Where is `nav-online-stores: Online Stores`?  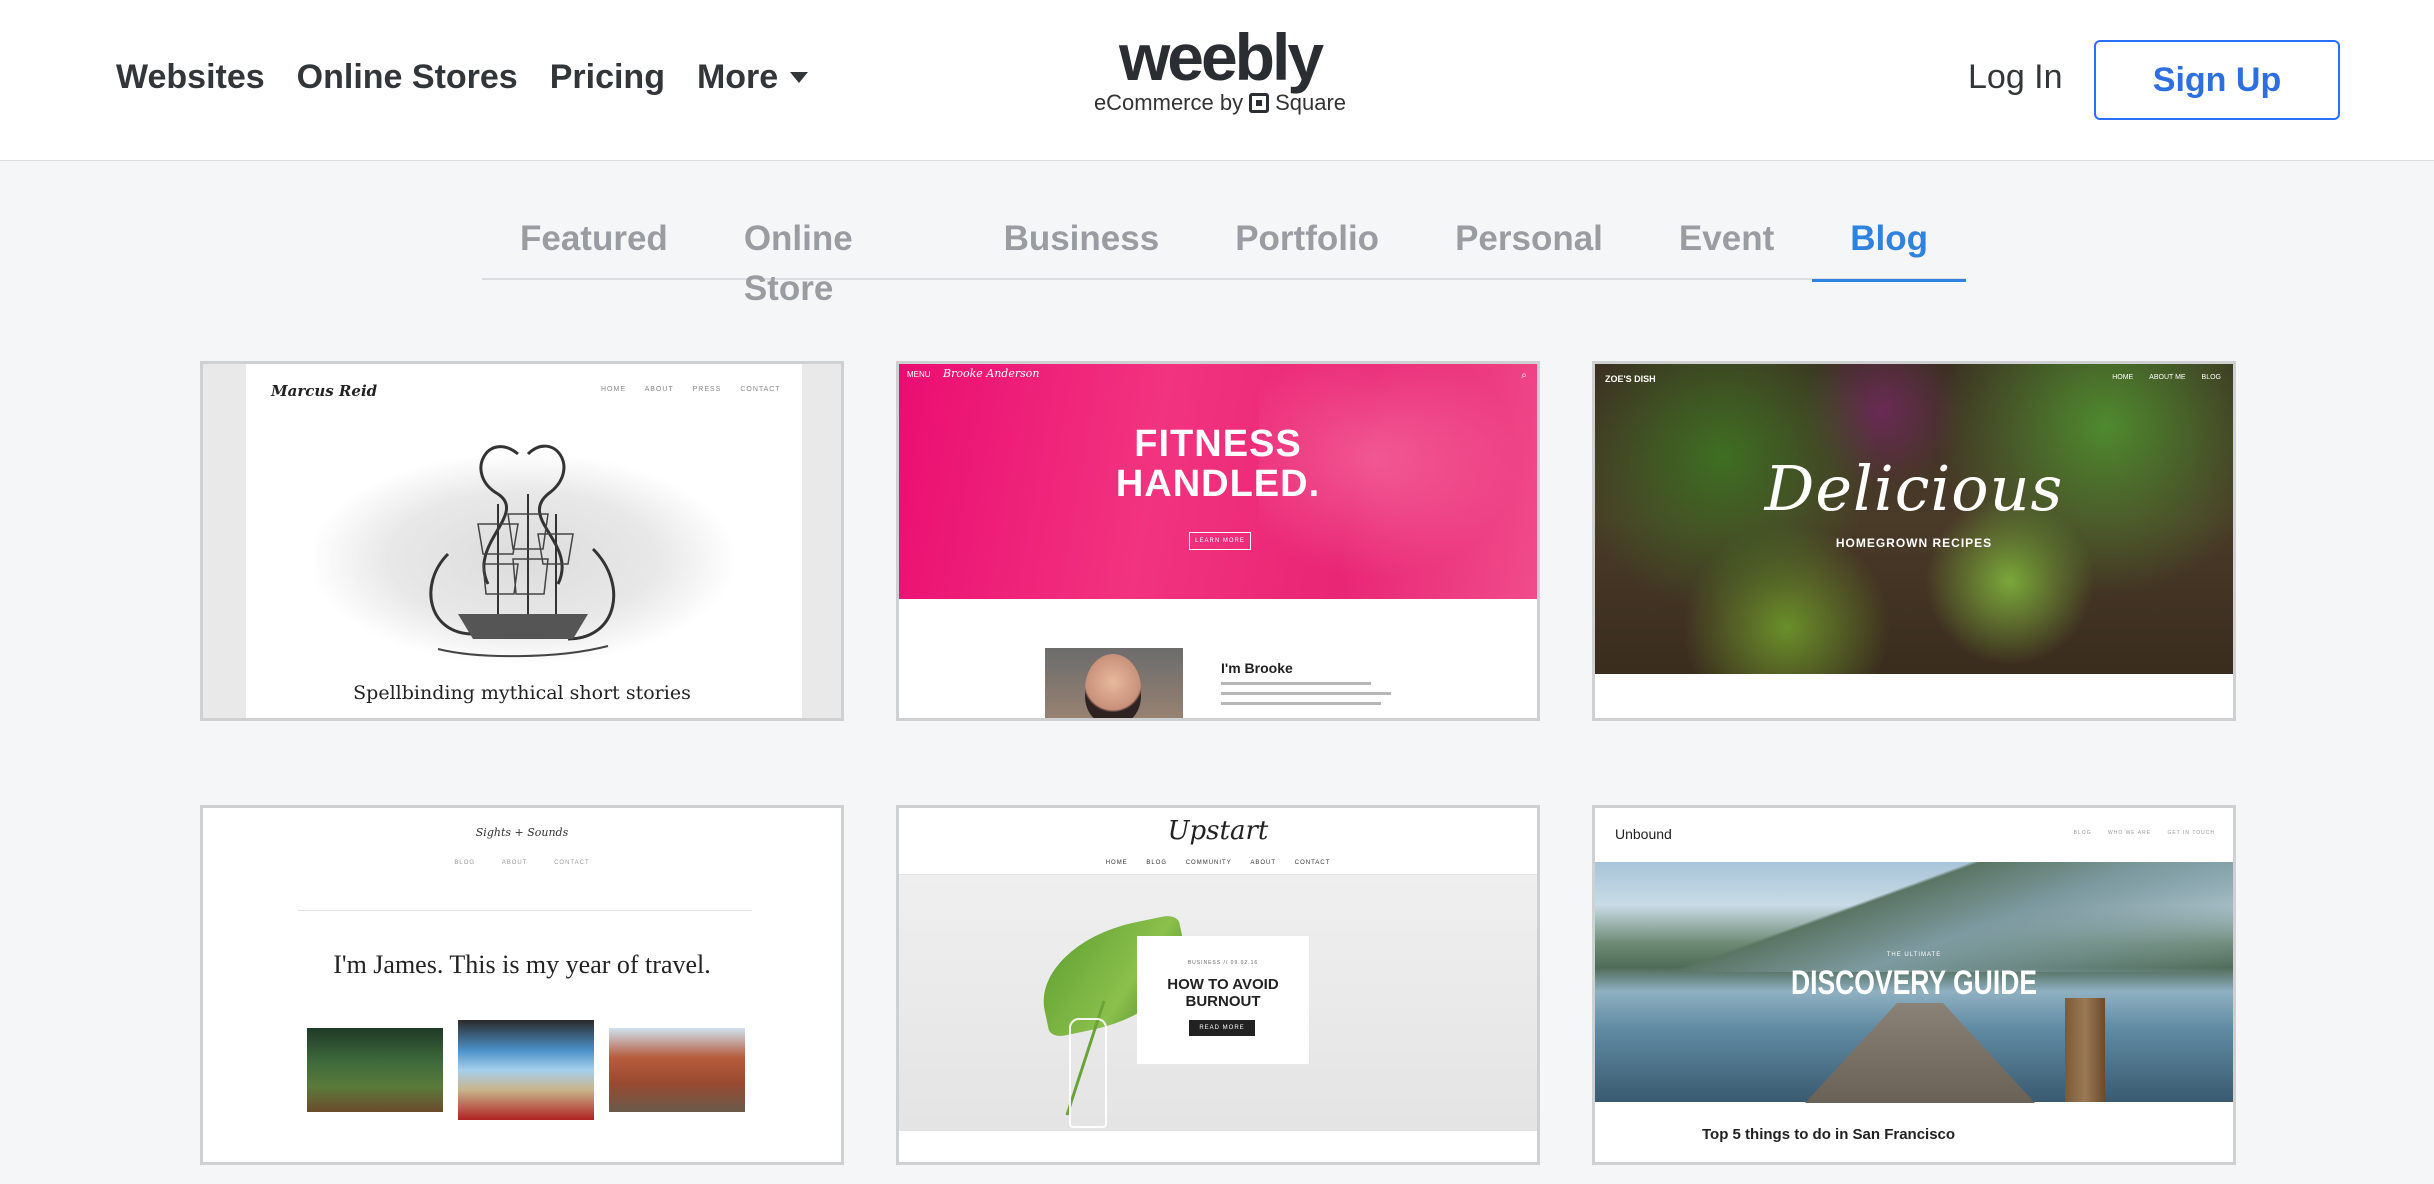 nav-online-stores: Online Stores is located at coordinates (407, 77).